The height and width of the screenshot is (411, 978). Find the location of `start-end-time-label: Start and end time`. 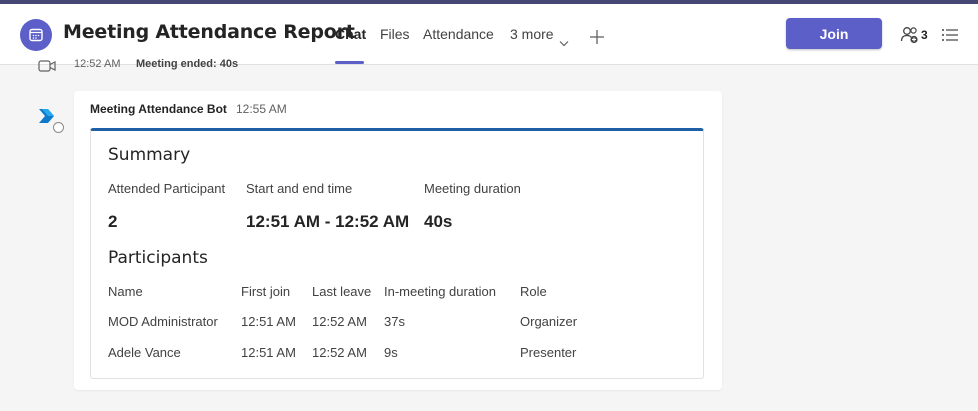

start-end-time-label: Start and end time is located at coordinates (299, 188).